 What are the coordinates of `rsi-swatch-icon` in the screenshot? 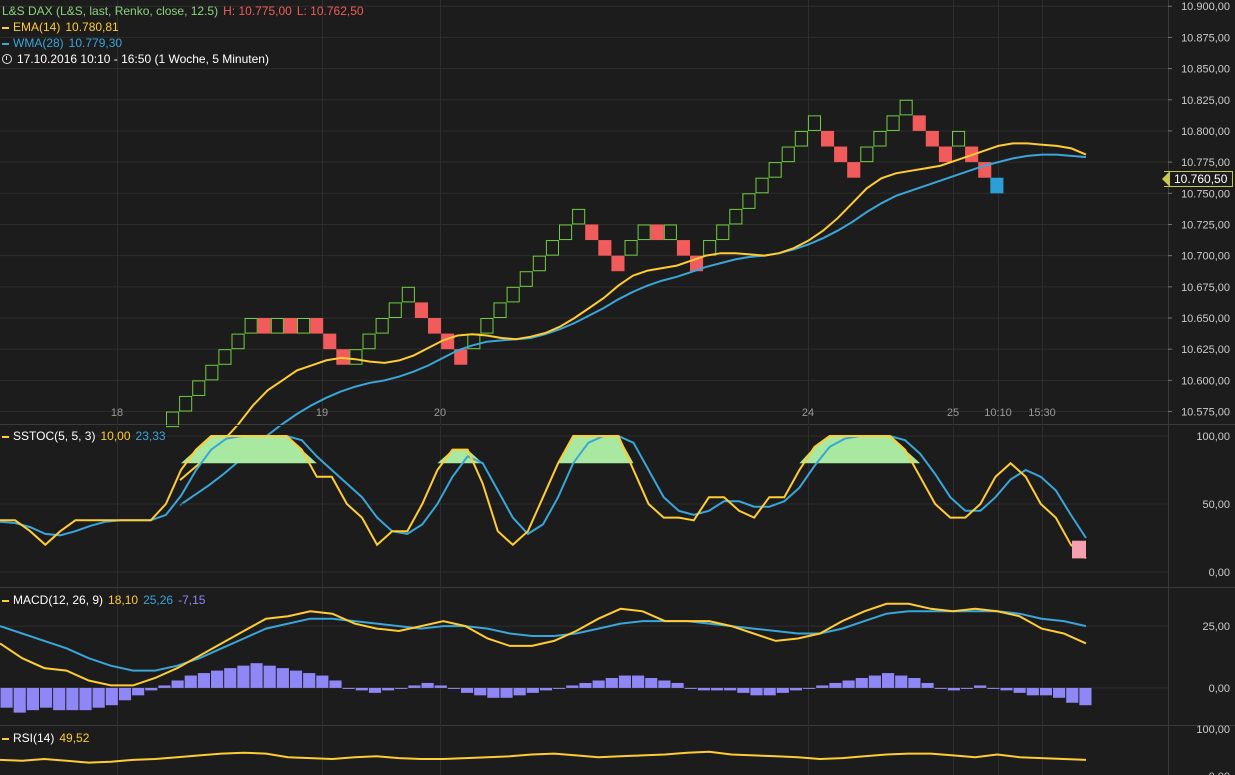 It's located at (5, 739).